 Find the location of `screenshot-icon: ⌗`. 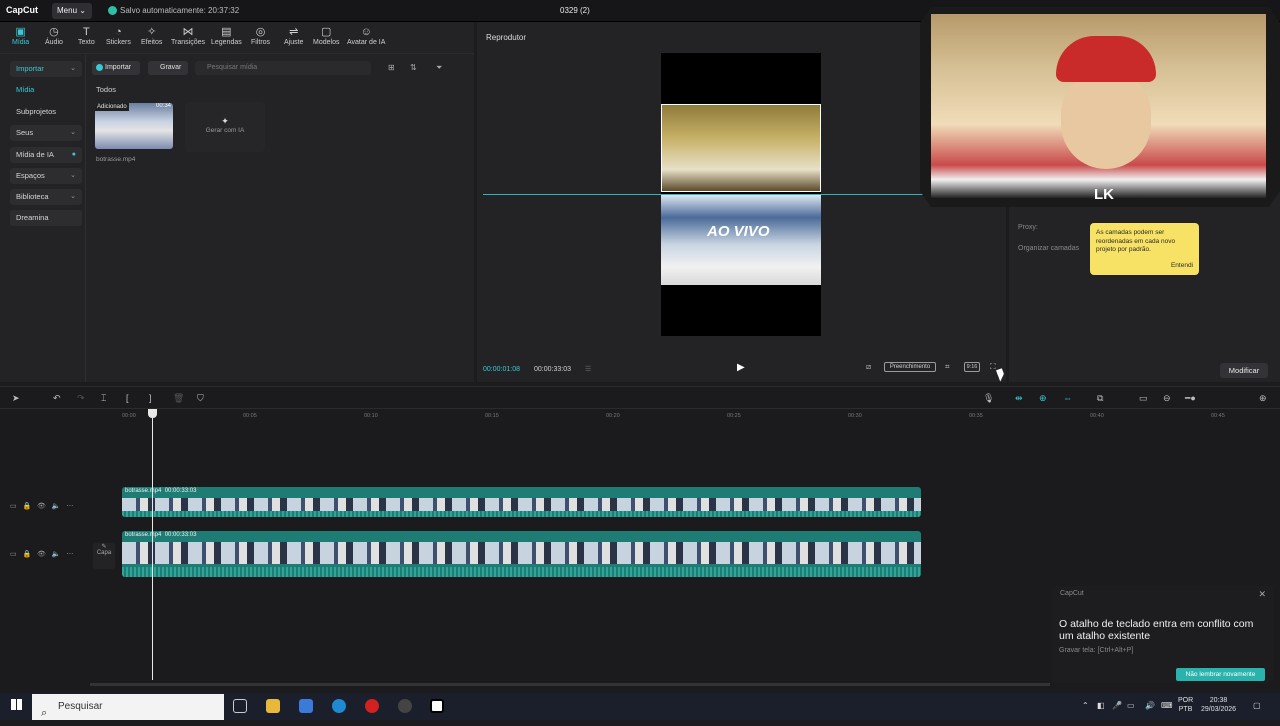

screenshot-icon: ⌗ is located at coordinates (947, 367).